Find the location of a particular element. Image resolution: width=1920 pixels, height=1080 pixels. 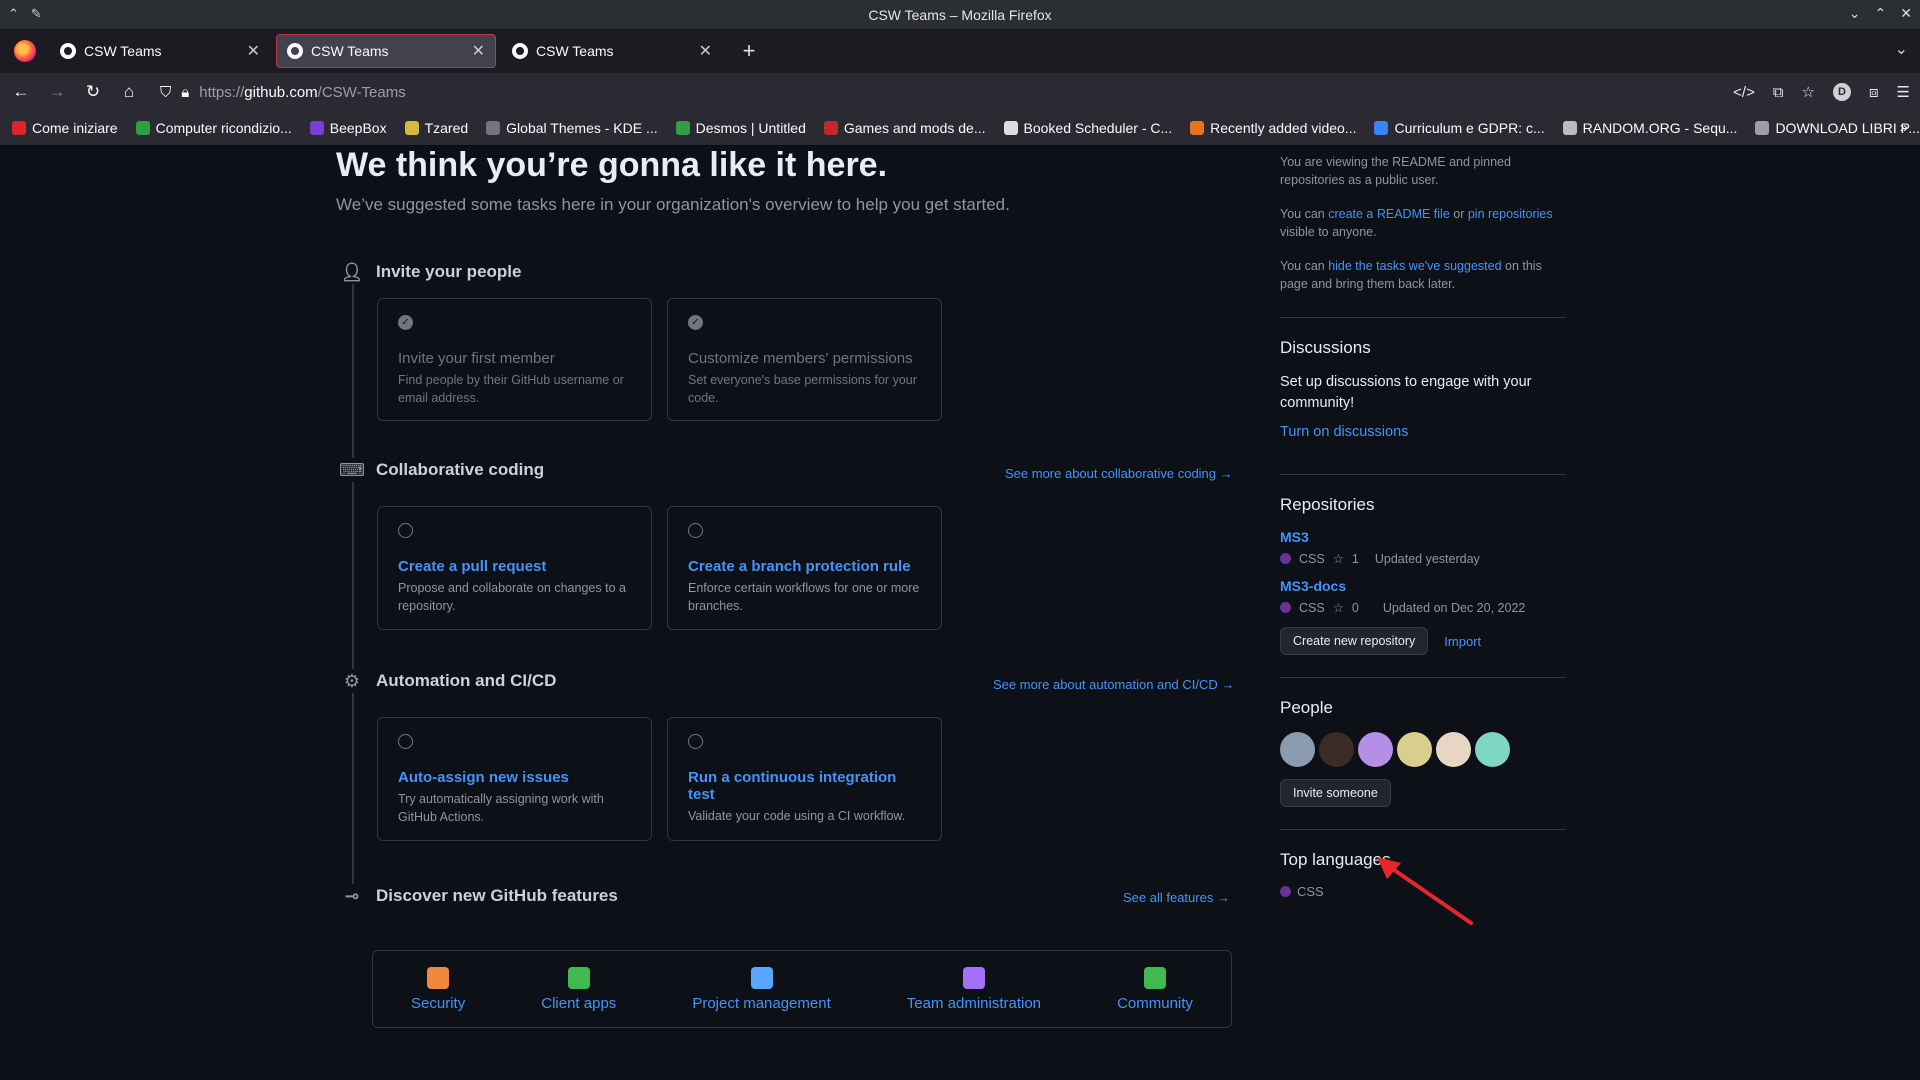

invite-someone-button: Invite someone is located at coordinates (1335, 793).